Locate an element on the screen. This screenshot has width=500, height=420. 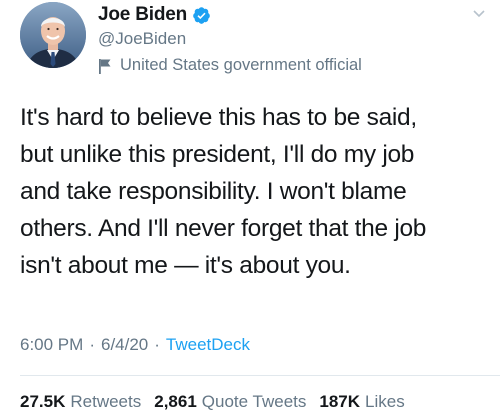
flag-icon is located at coordinates (105, 66).